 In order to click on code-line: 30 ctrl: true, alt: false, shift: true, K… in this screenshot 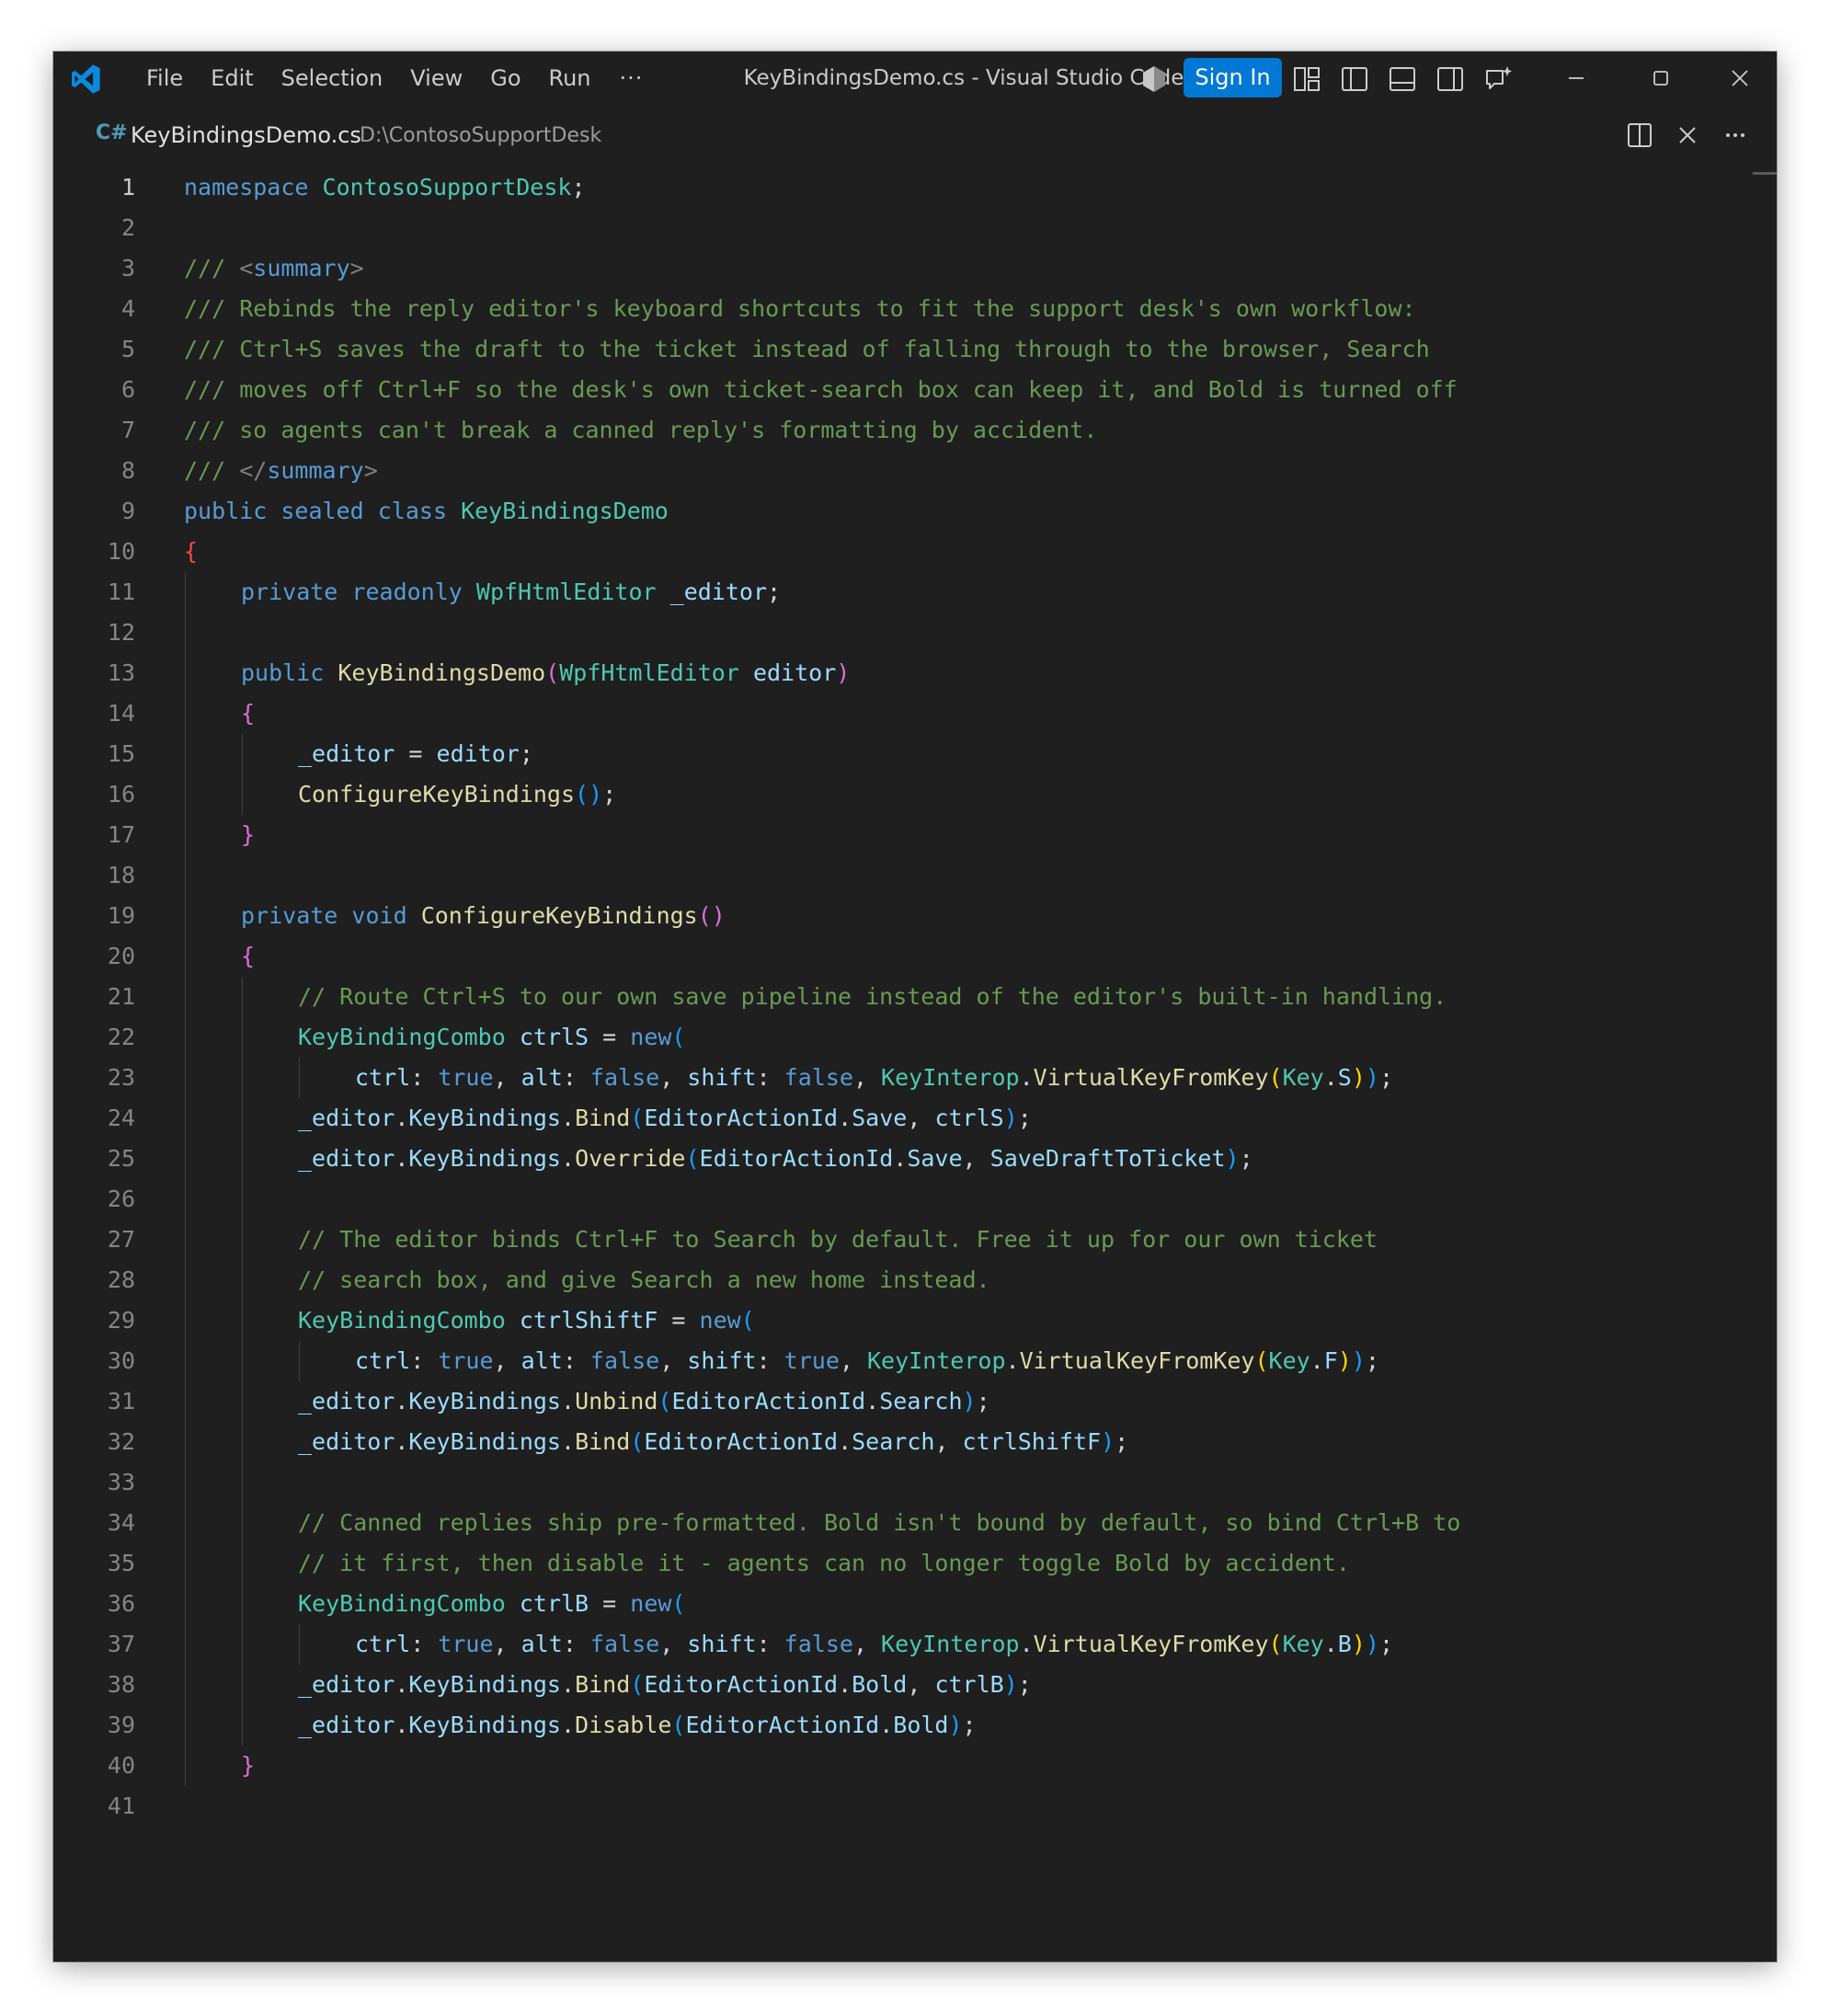, I will do `click(915, 1361)`.